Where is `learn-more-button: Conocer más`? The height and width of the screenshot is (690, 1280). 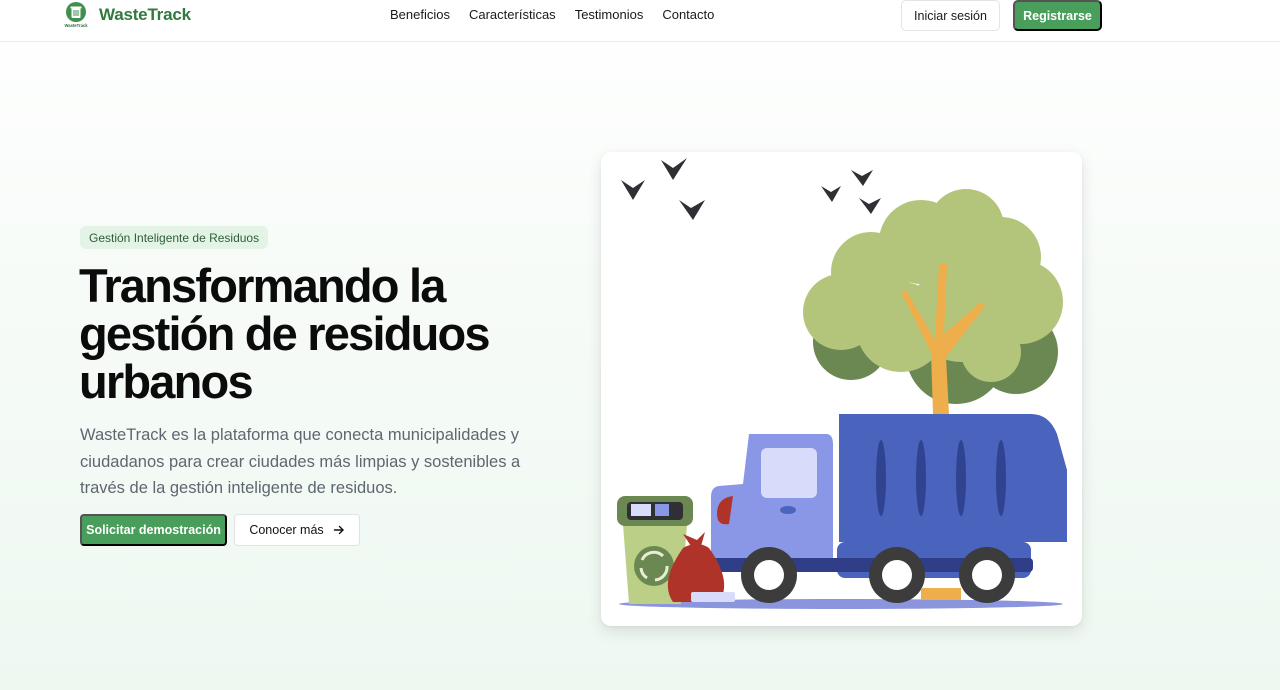 learn-more-button: Conocer más is located at coordinates (297, 530).